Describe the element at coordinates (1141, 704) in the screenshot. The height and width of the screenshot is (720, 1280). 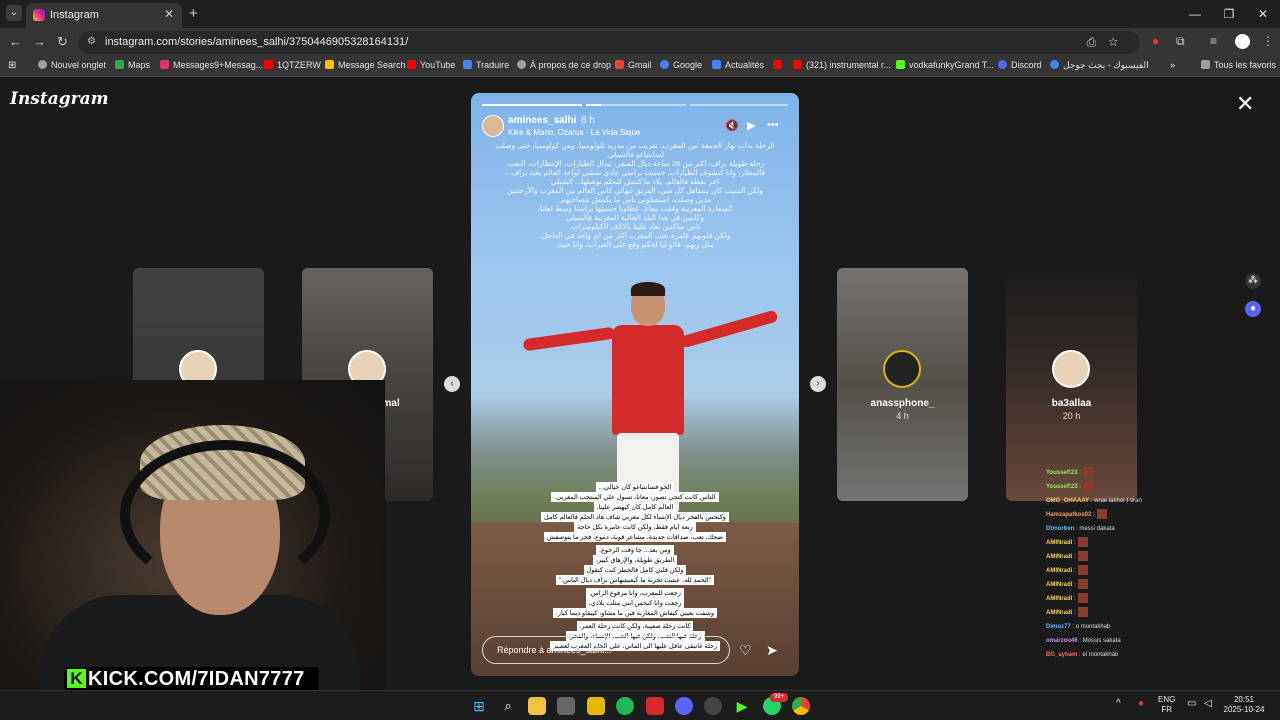
I see `microphone-icon: ●` at that location.